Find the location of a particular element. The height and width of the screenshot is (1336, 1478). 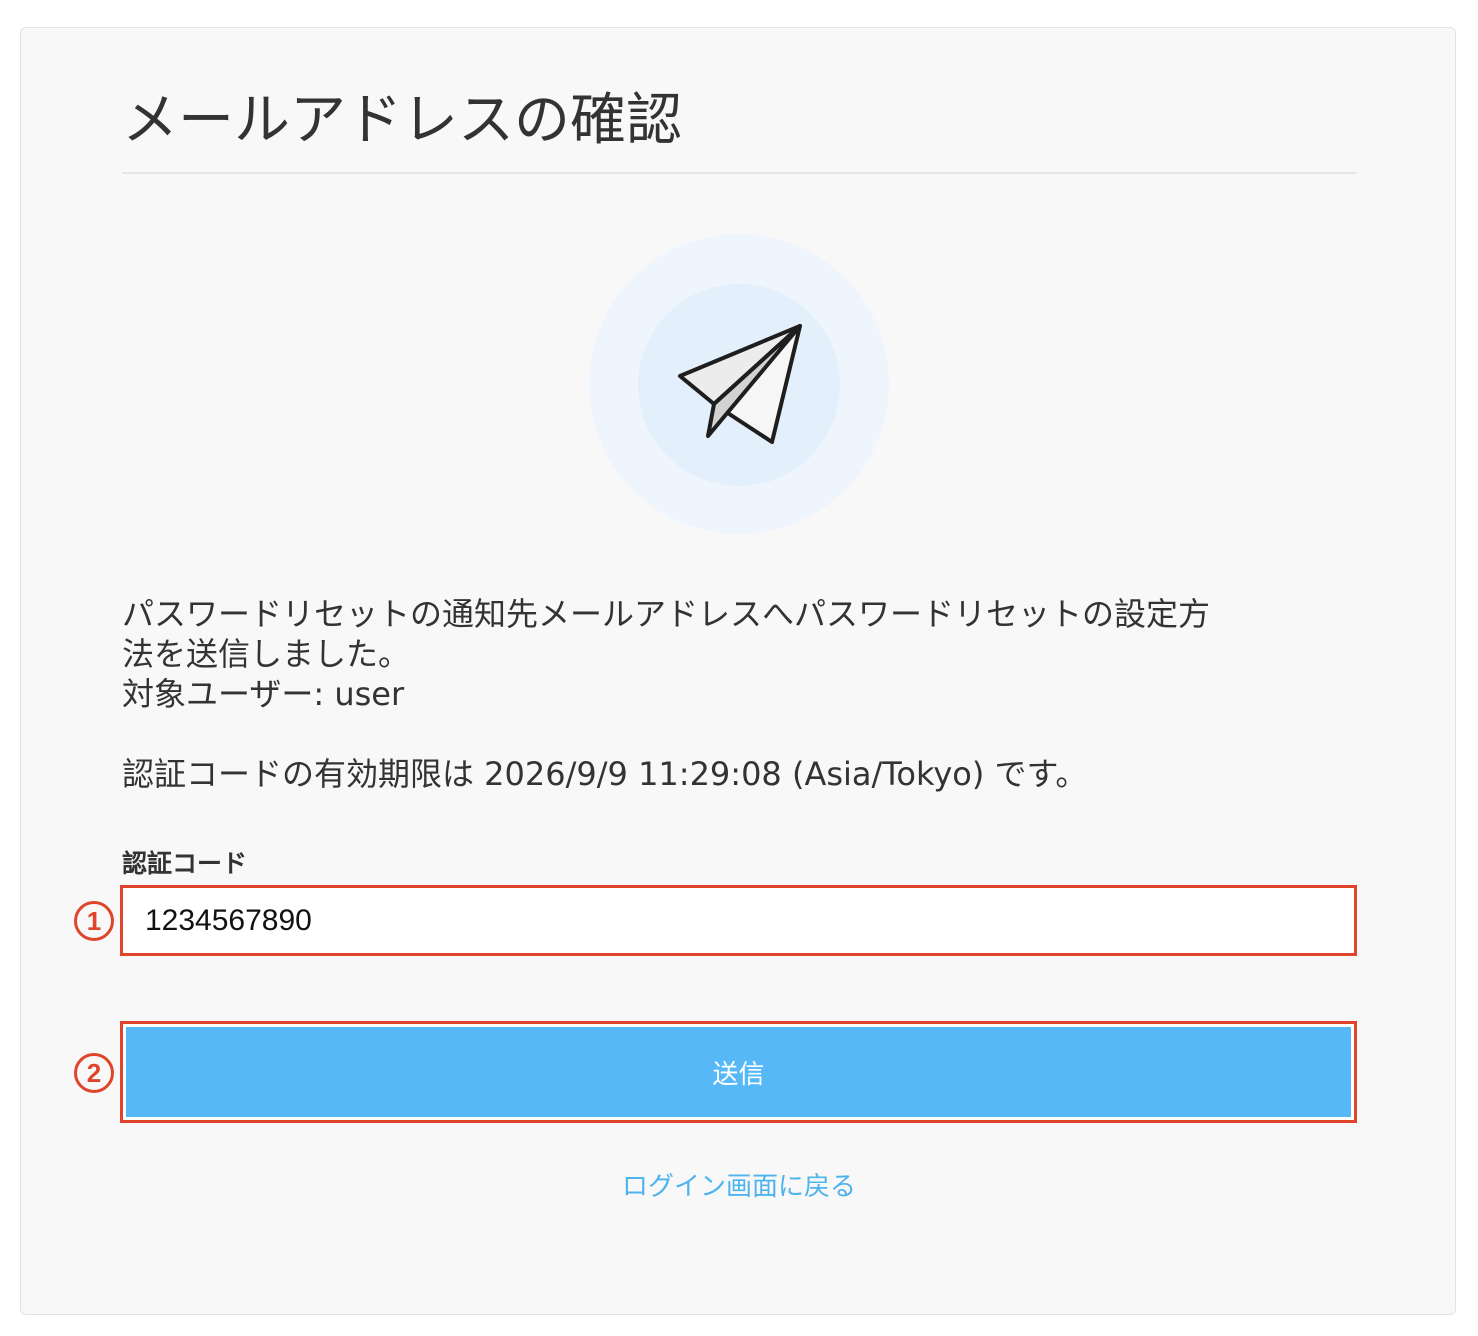

verification-code-input is located at coordinates (738, 920).